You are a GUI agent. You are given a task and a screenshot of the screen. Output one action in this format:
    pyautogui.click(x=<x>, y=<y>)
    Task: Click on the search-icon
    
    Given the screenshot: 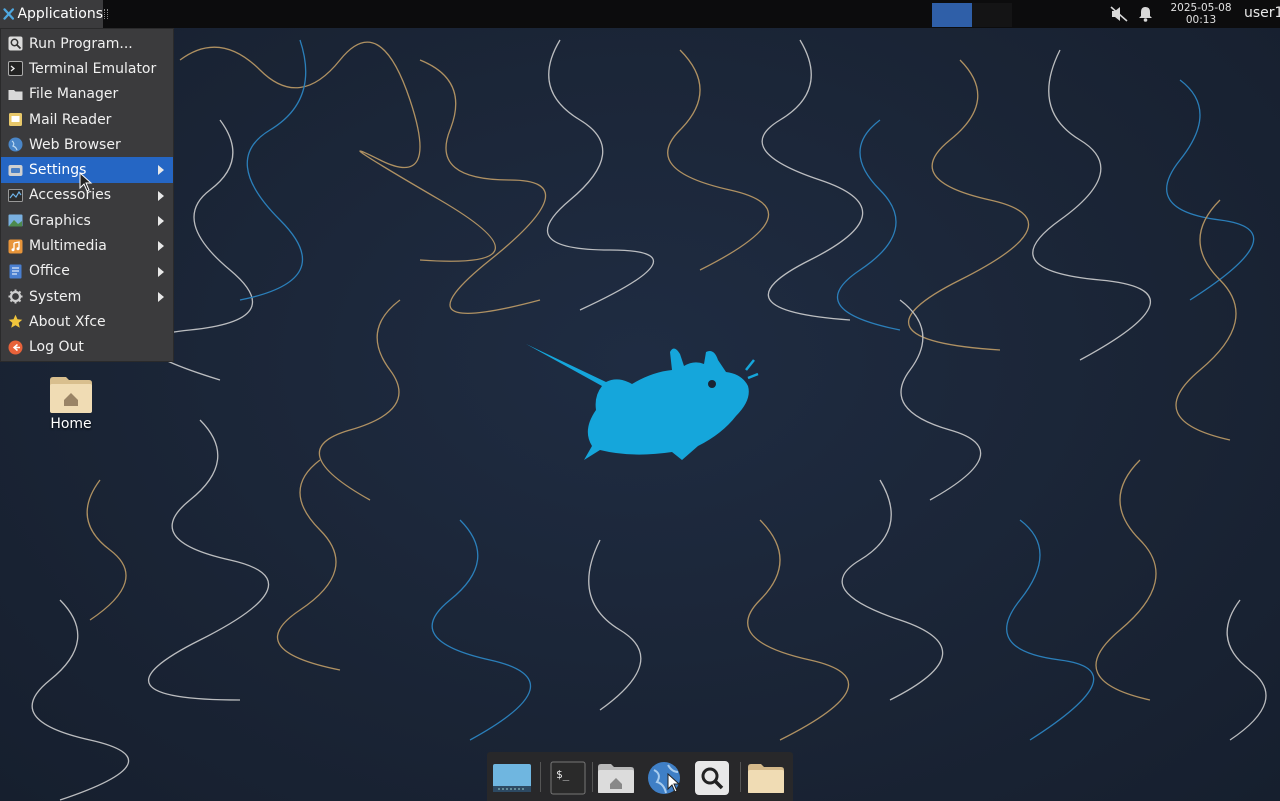 What is the action you would take?
    pyautogui.click(x=15, y=43)
    